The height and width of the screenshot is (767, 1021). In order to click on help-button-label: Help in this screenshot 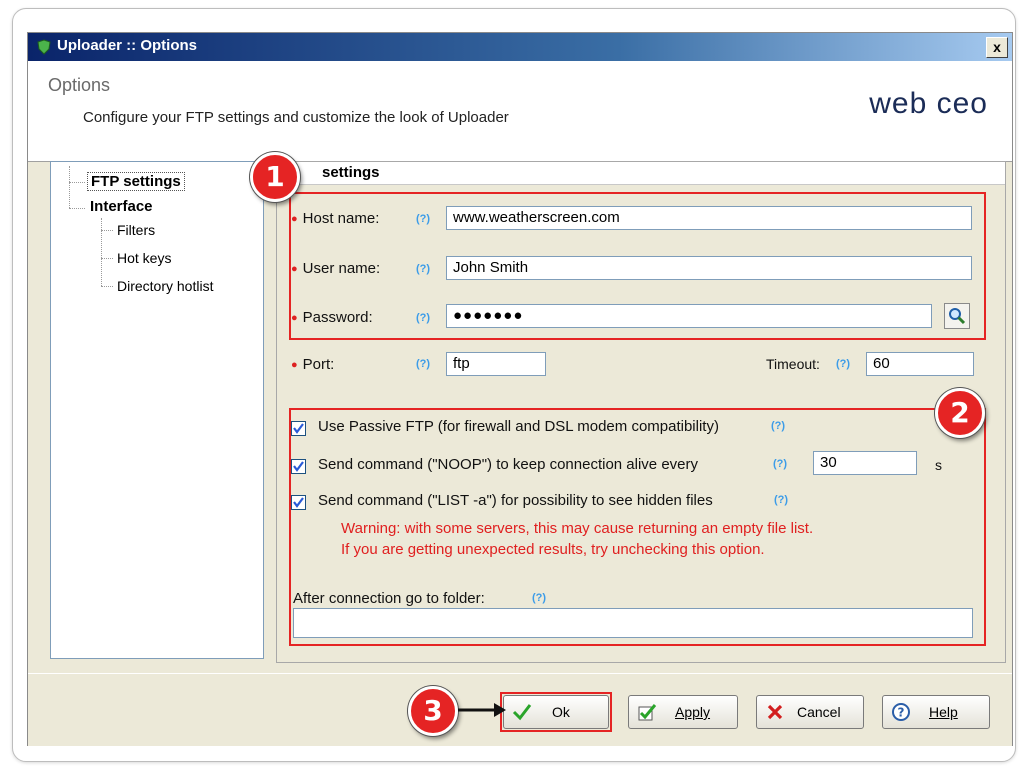, I will do `click(943, 712)`.